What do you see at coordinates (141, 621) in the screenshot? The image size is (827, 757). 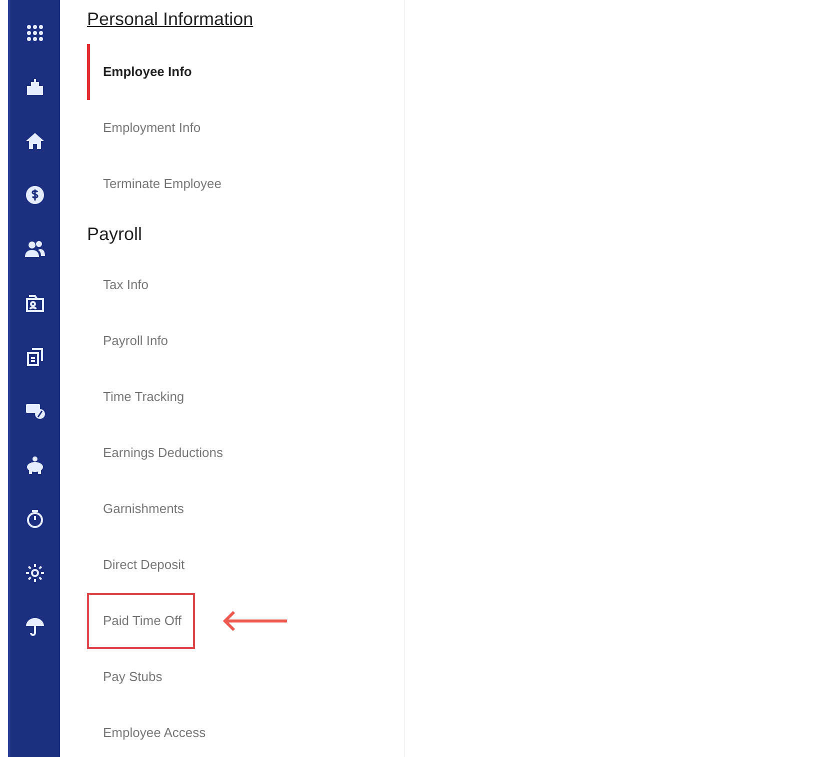 I see `menu-item: Paid Time Off` at bounding box center [141, 621].